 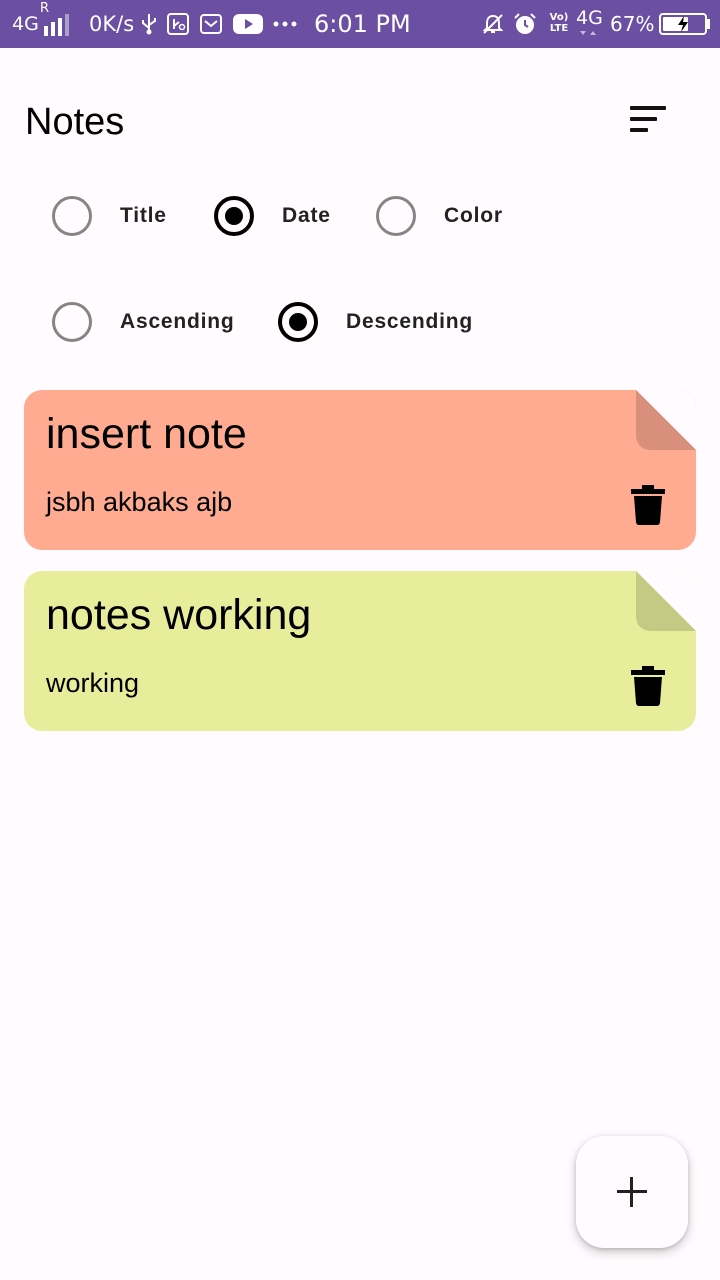 What do you see at coordinates (360, 216) in the screenshot?
I see `sort-by-options: Title Date Color` at bounding box center [360, 216].